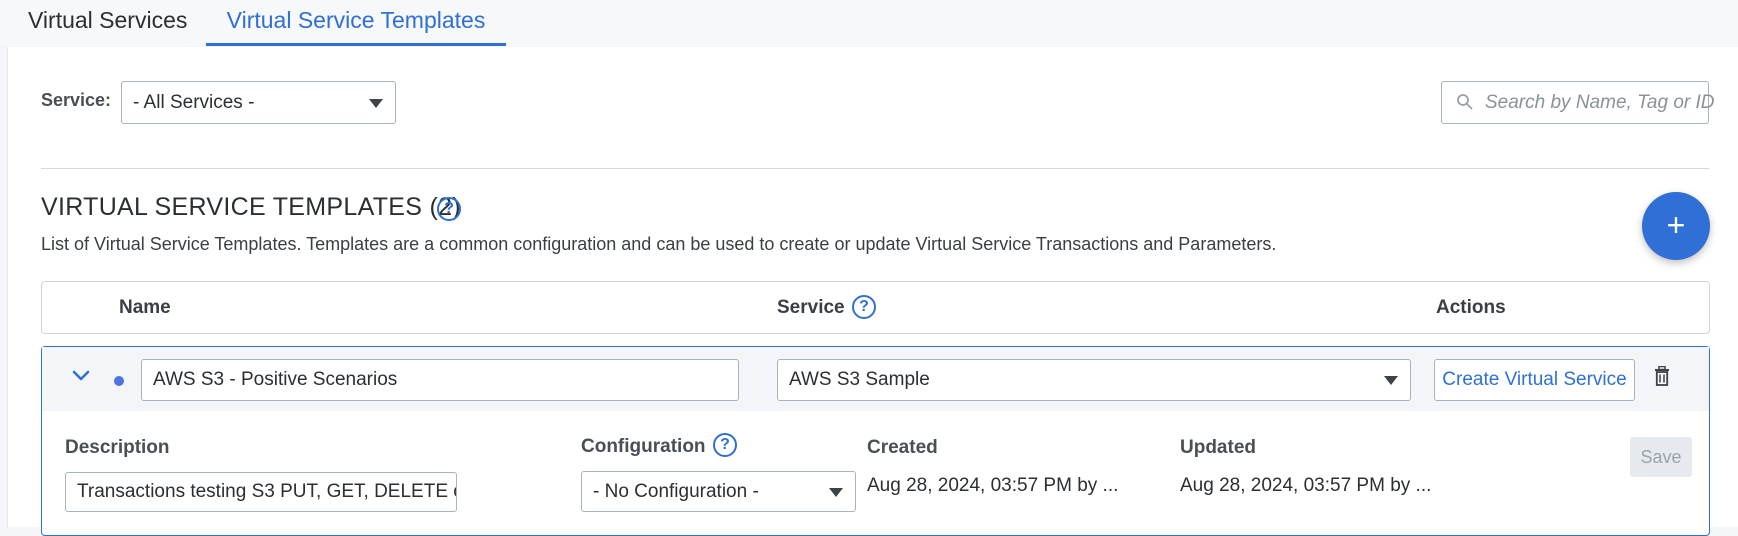  I want to click on description-label: Description, so click(117, 447).